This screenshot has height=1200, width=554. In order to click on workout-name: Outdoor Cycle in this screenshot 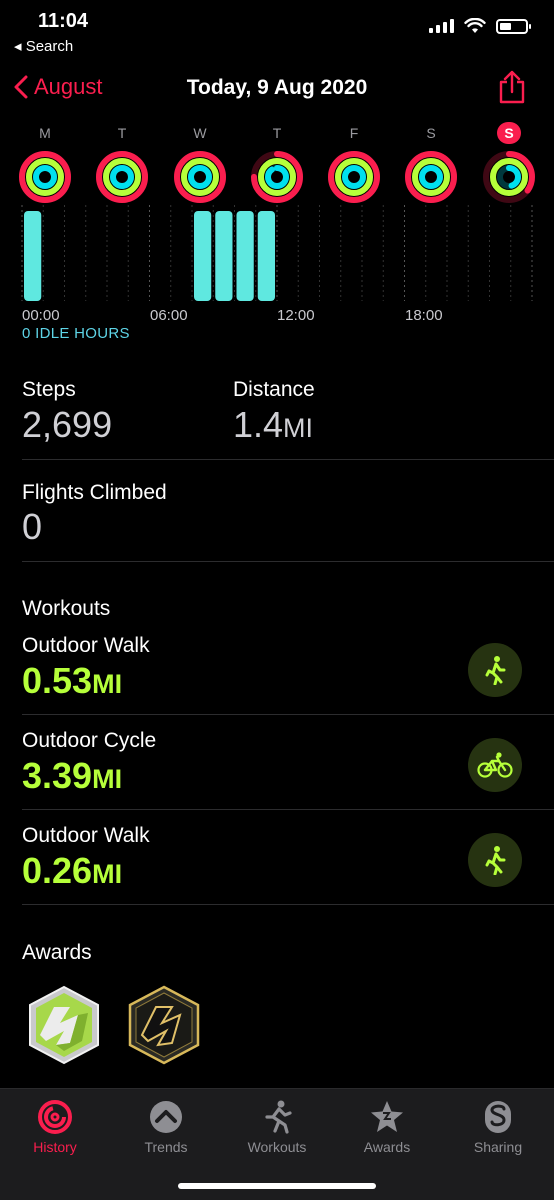, I will do `click(89, 740)`.